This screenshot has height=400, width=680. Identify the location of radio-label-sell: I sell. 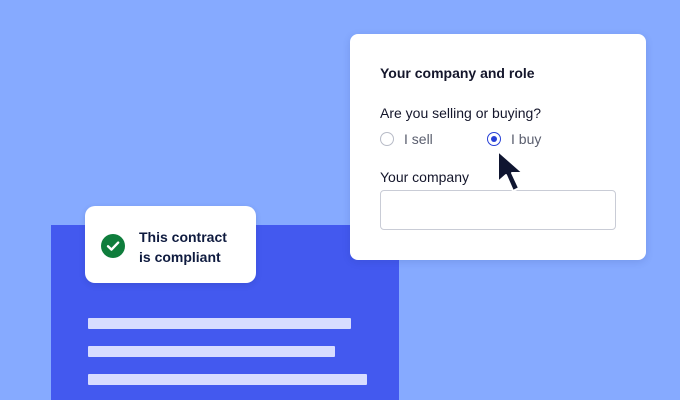
(418, 139).